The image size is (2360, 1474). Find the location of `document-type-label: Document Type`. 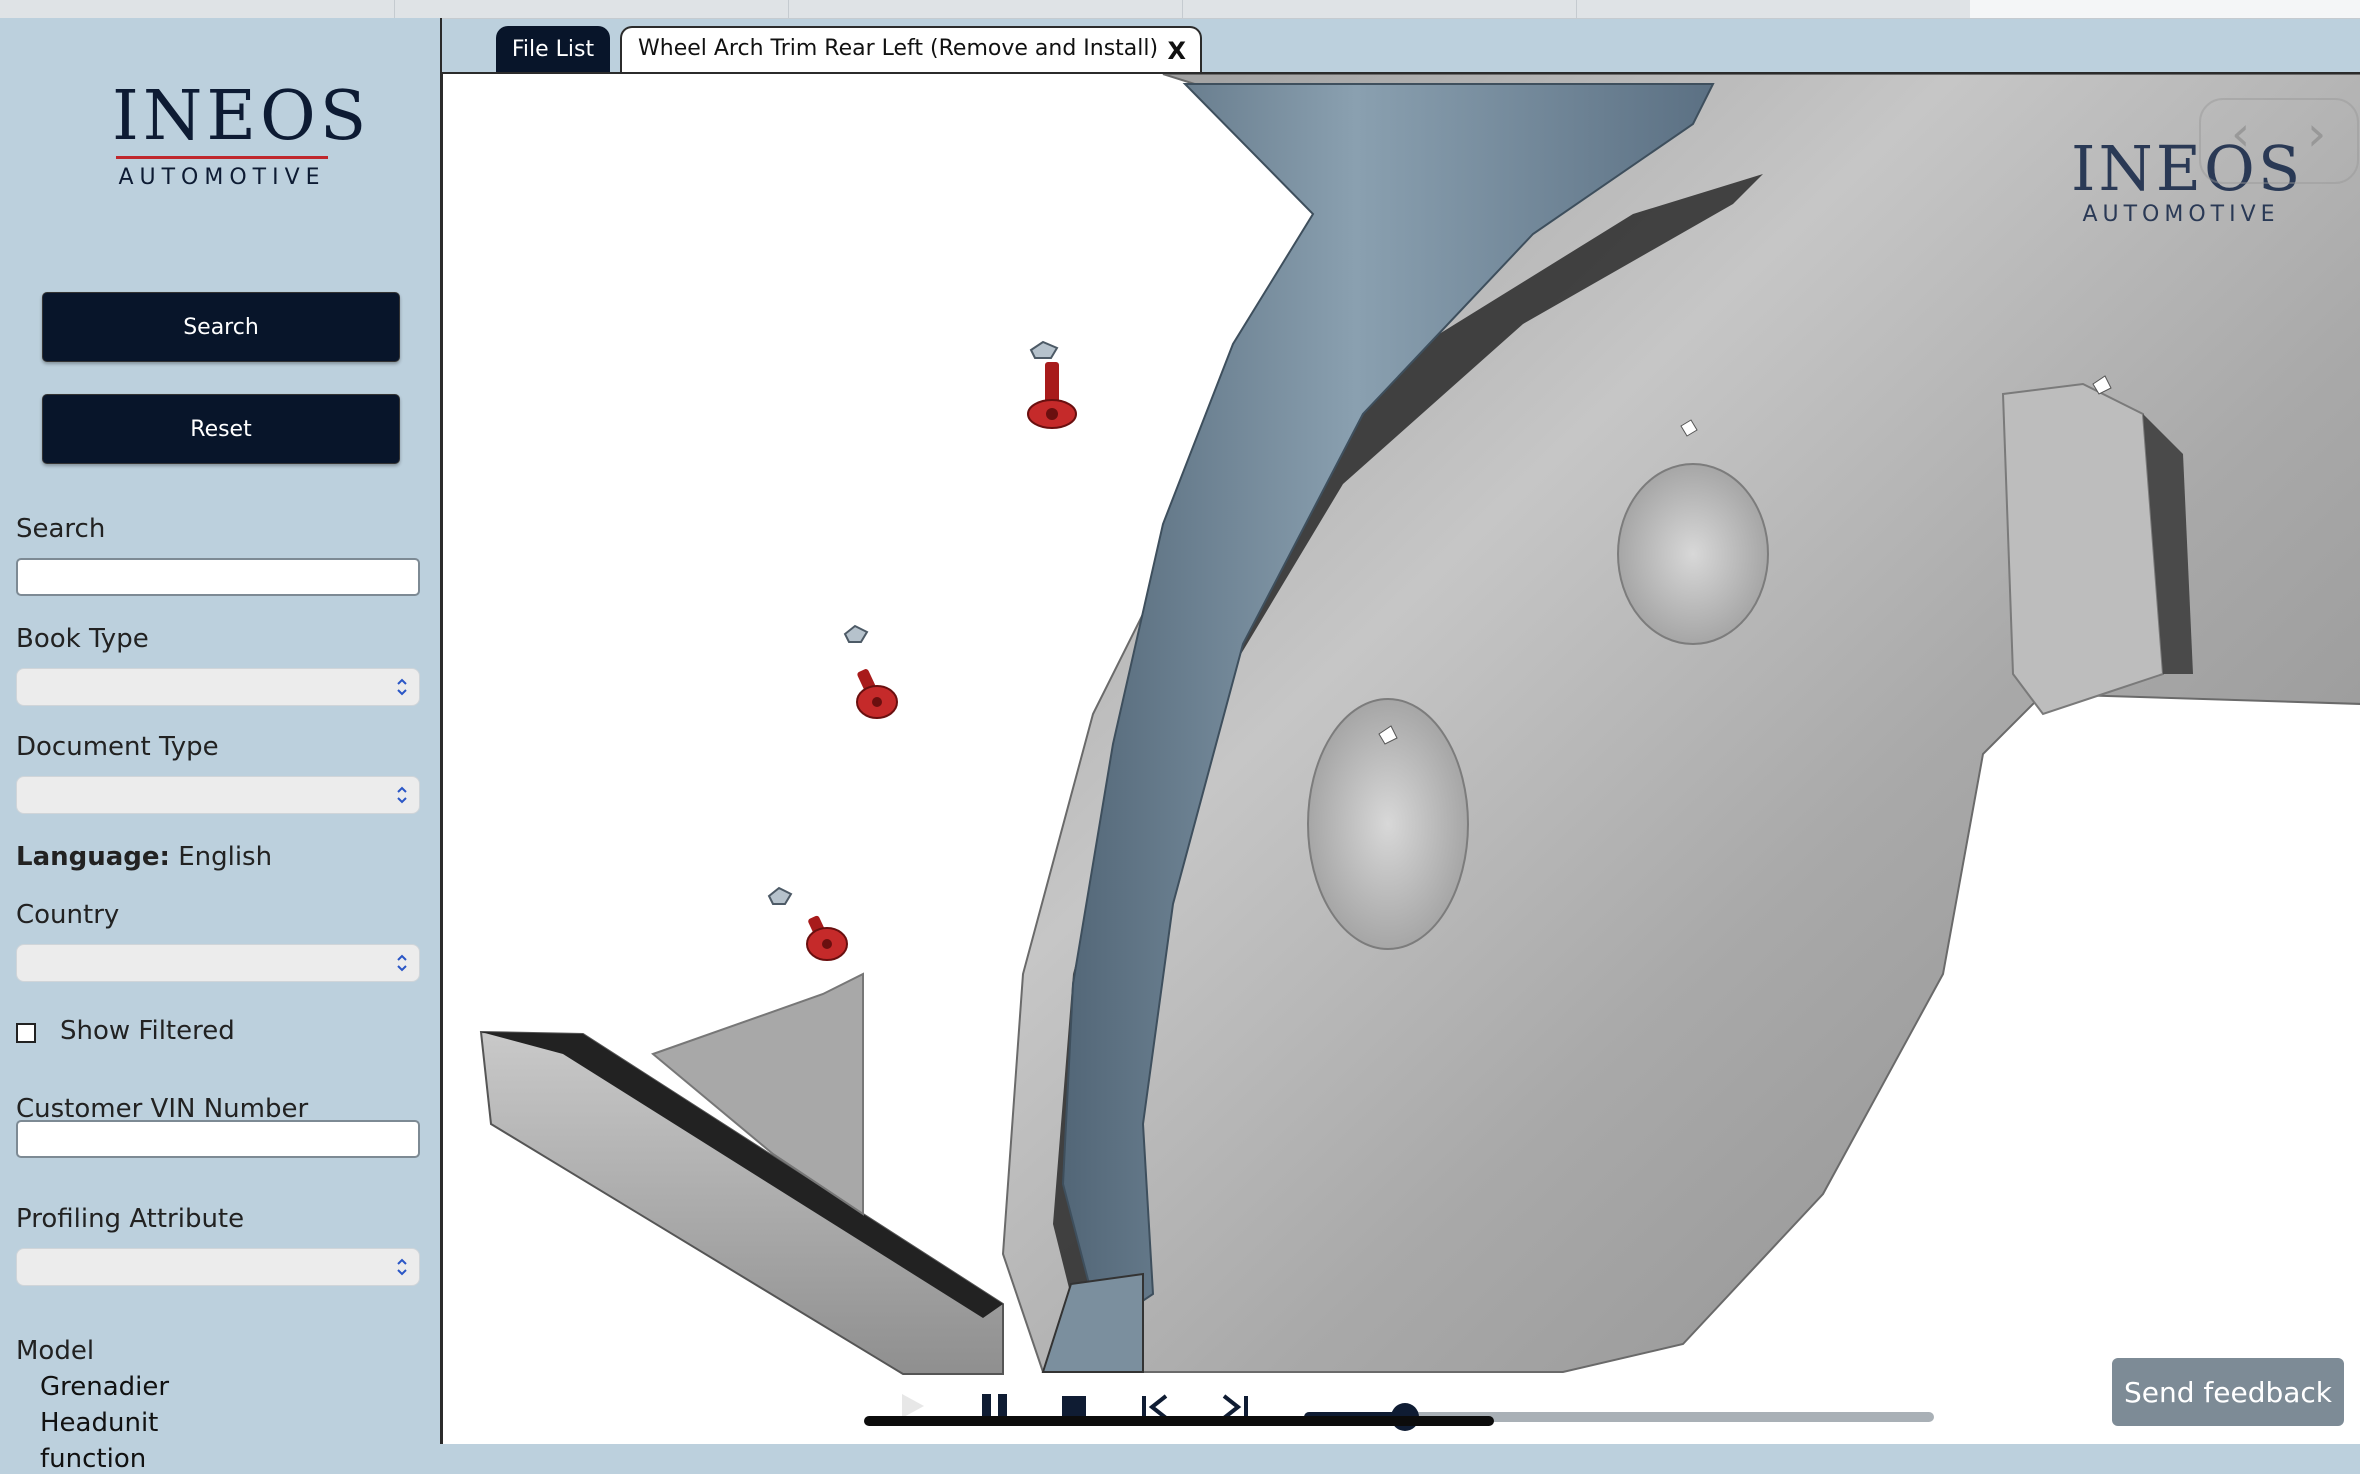

document-type-label: Document Type is located at coordinates (117, 747).